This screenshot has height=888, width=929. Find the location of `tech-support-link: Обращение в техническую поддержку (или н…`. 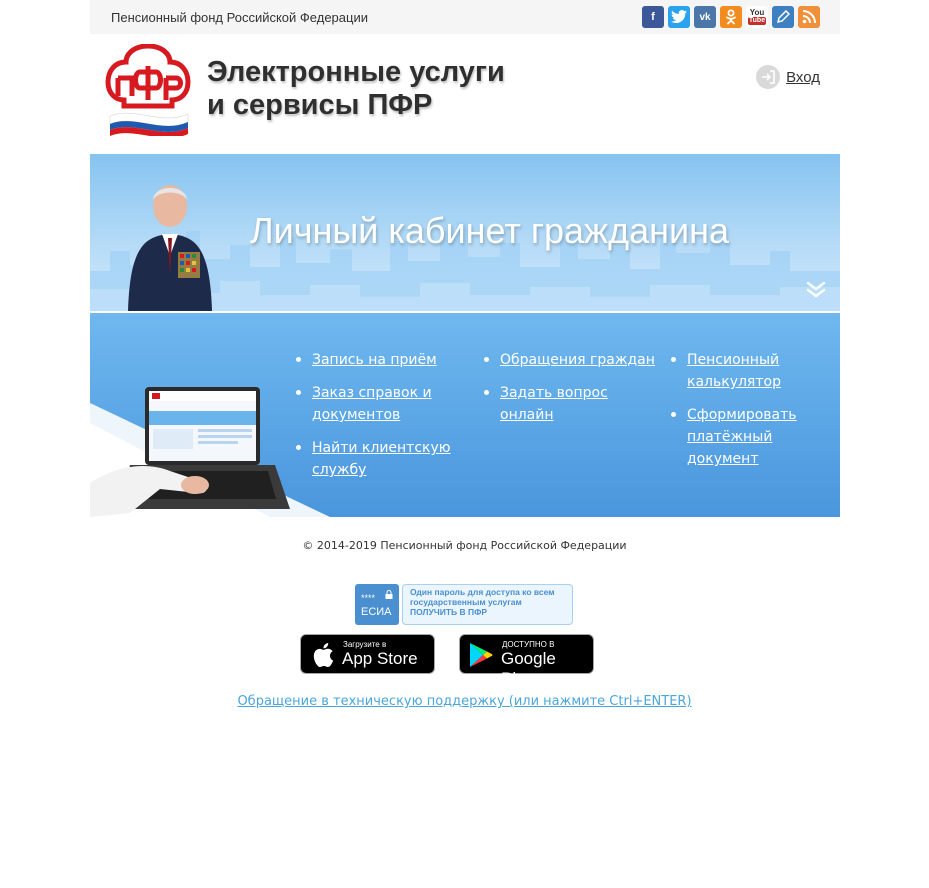

tech-support-link: Обращение в техническую поддержку (или н… is located at coordinates (464, 701).